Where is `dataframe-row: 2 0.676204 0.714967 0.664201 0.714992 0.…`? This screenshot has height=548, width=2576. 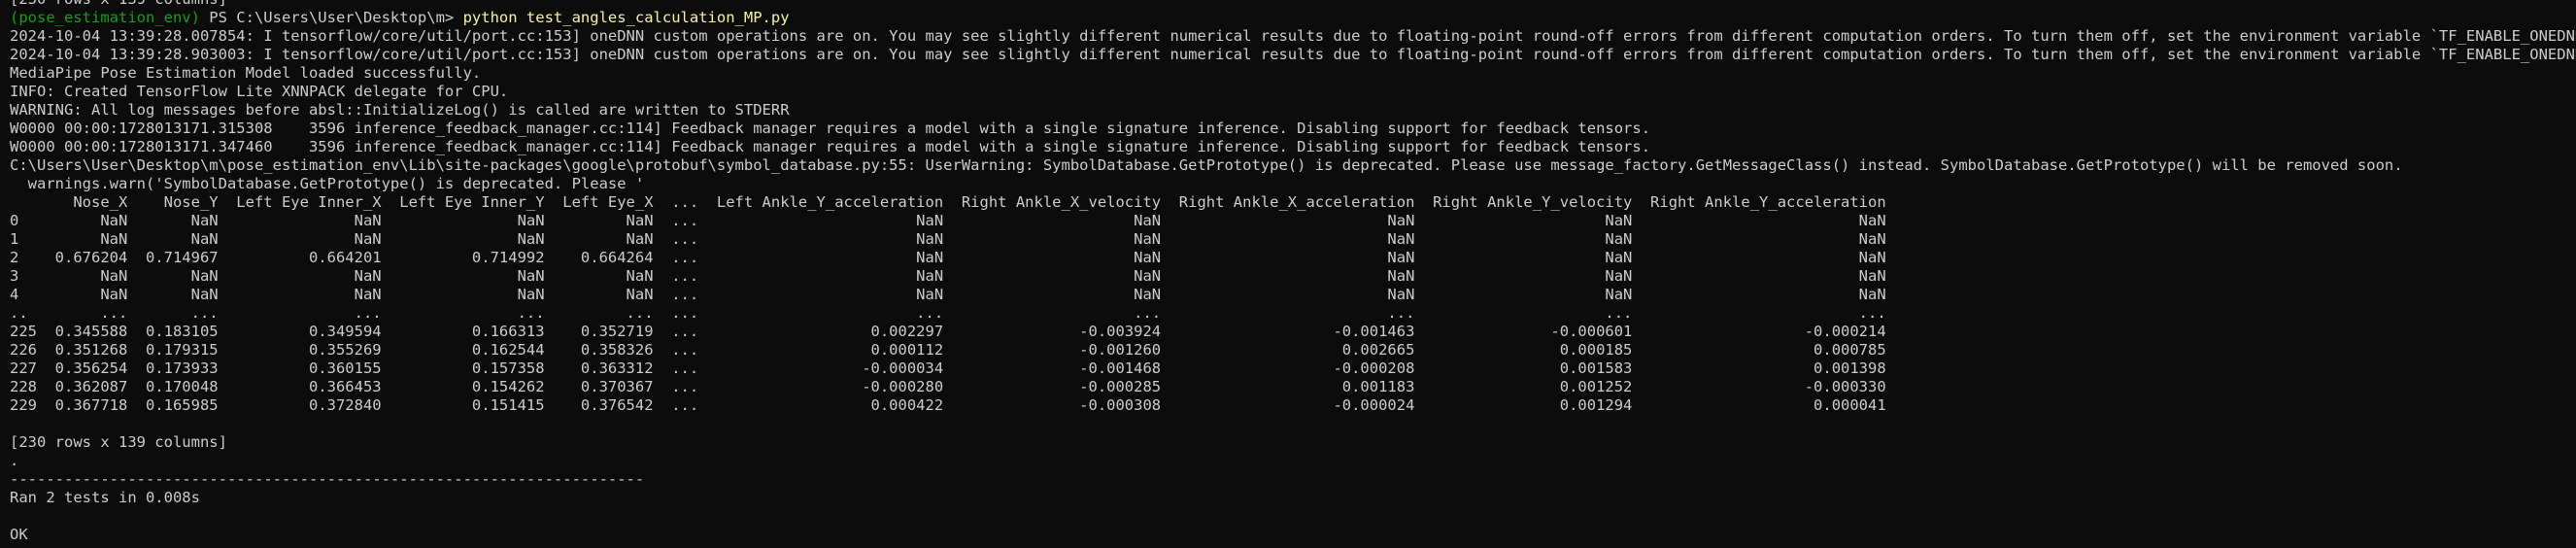
dataframe-row: 2 0.676204 0.714967 0.664201 0.714992 0.… is located at coordinates (948, 257).